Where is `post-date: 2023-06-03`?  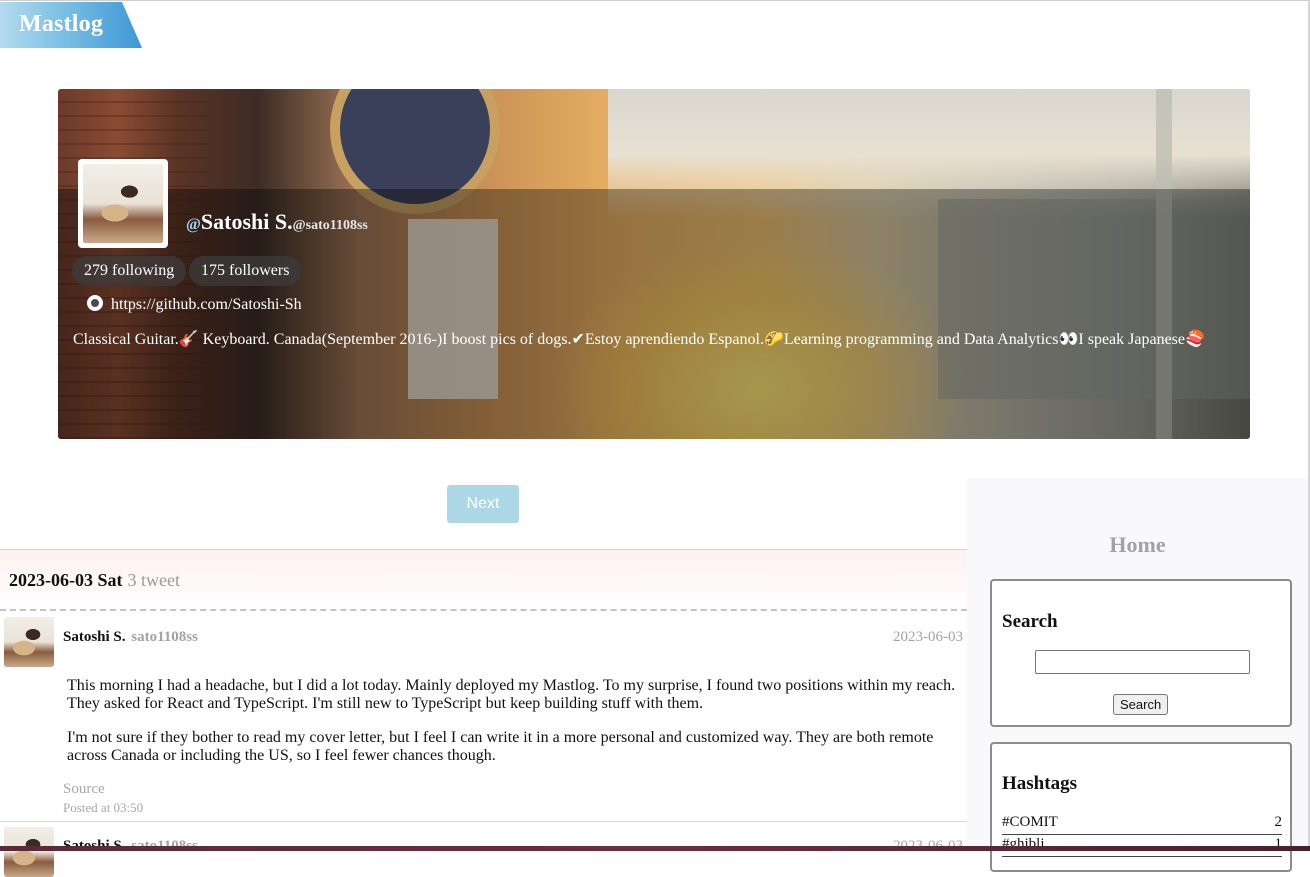 post-date: 2023-06-03 is located at coordinates (928, 637).